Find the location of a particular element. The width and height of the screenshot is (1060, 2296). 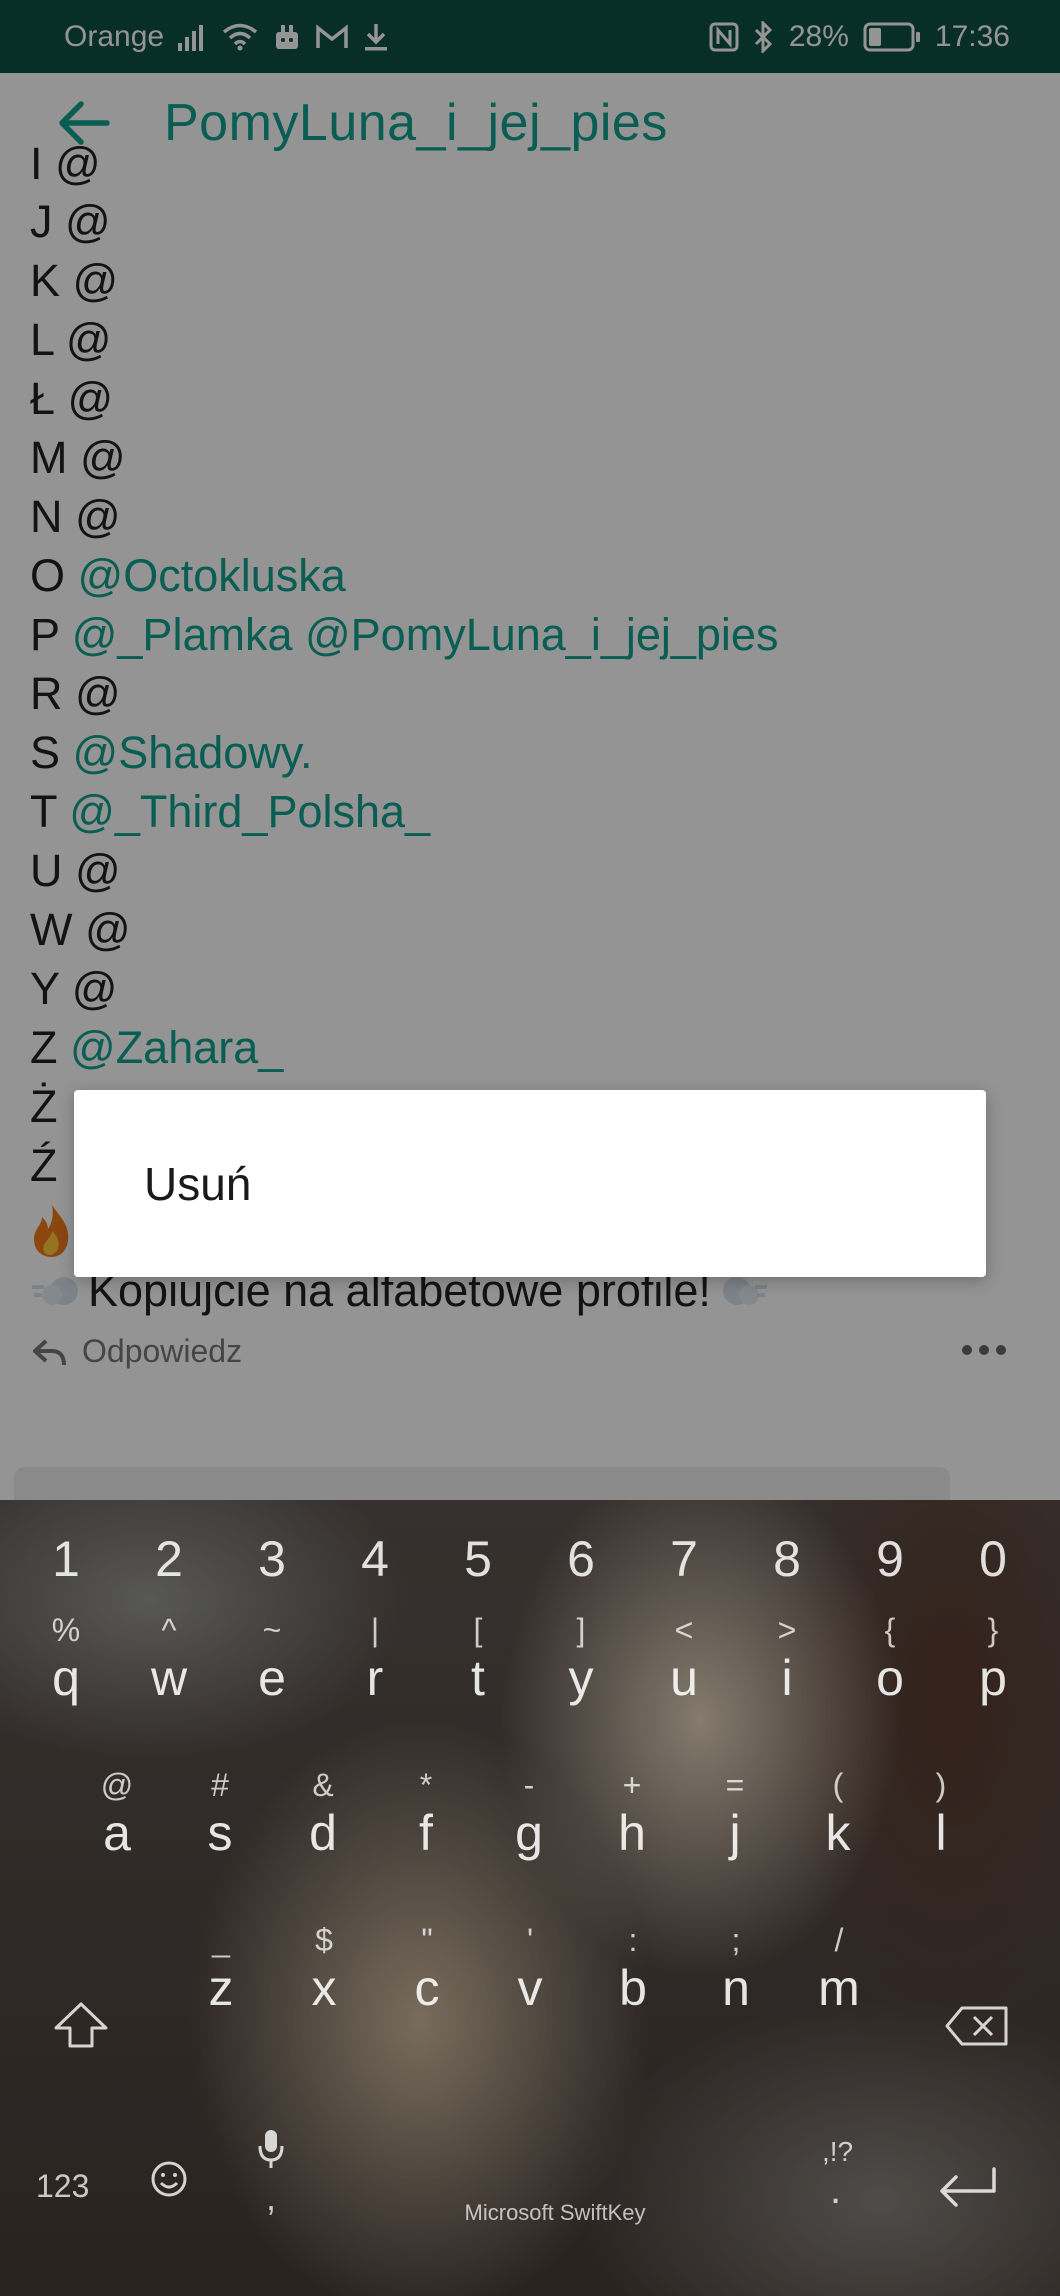

key-label: a is located at coordinates (117, 1833).